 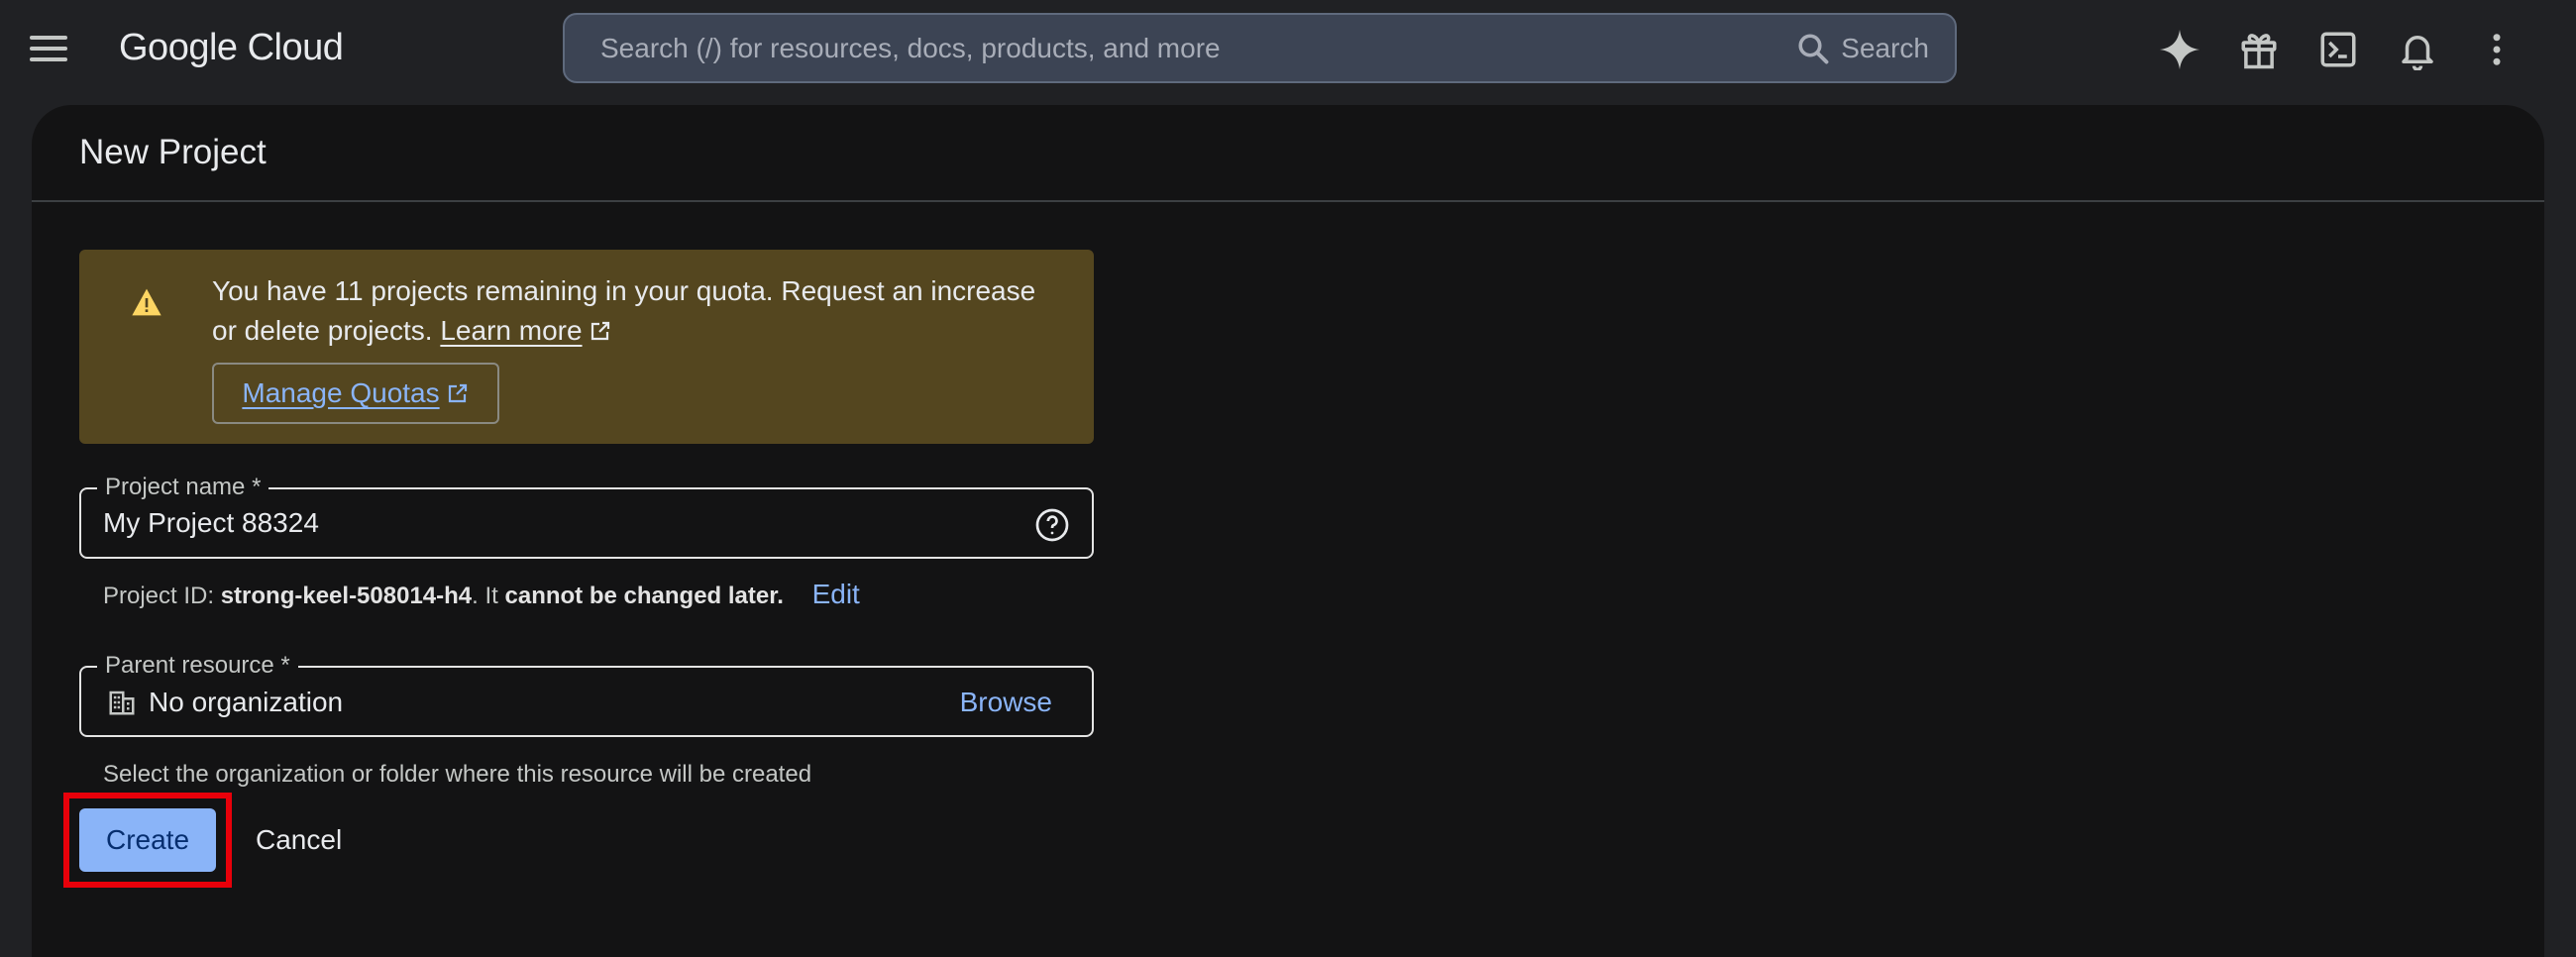 I want to click on help-icon, so click(x=1052, y=525).